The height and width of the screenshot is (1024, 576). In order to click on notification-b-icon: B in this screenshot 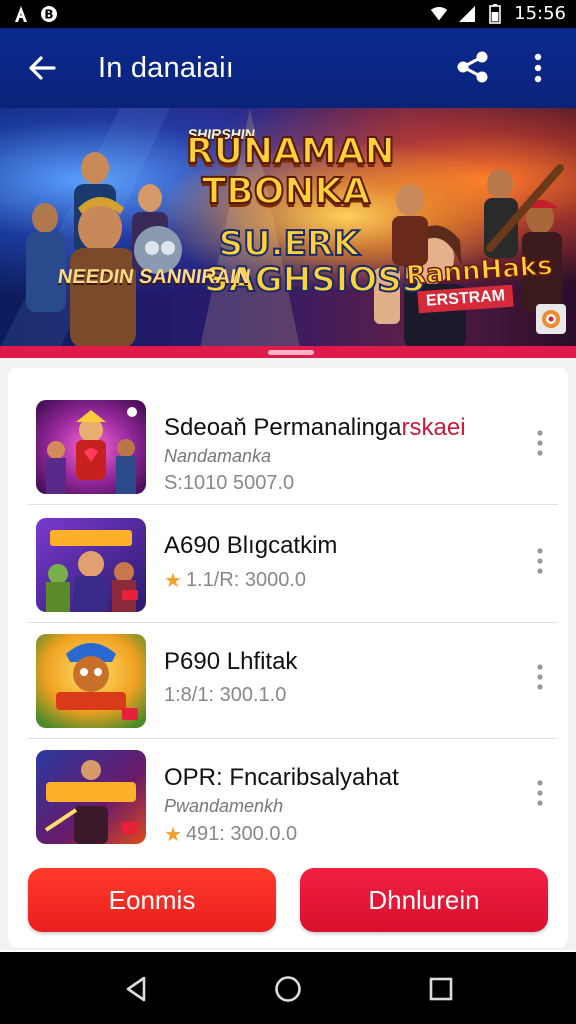, I will do `click(49, 14)`.